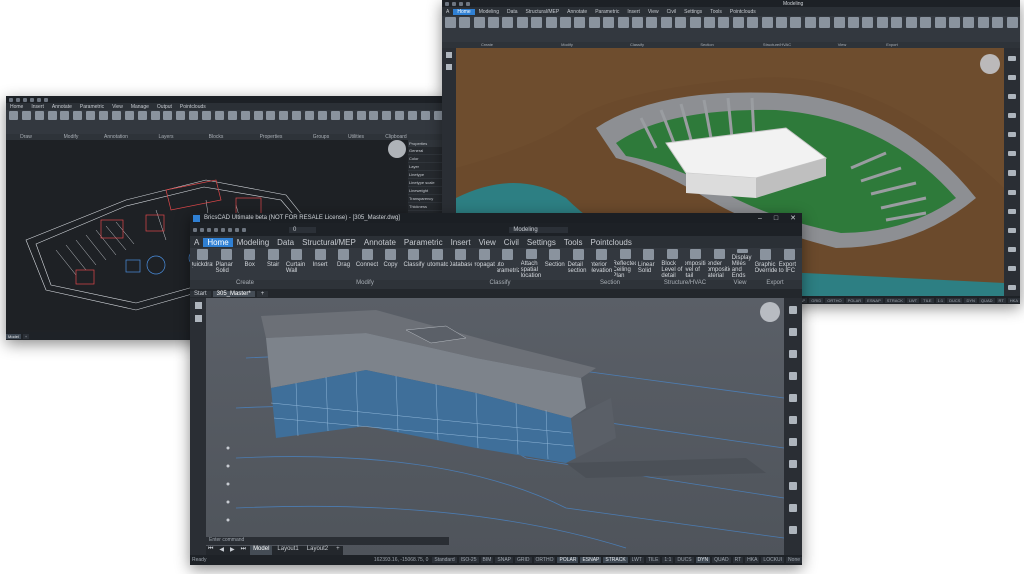  What do you see at coordinates (504, 560) in the screenshot?
I see `status-toggle-snap: SNAP` at bounding box center [504, 560].